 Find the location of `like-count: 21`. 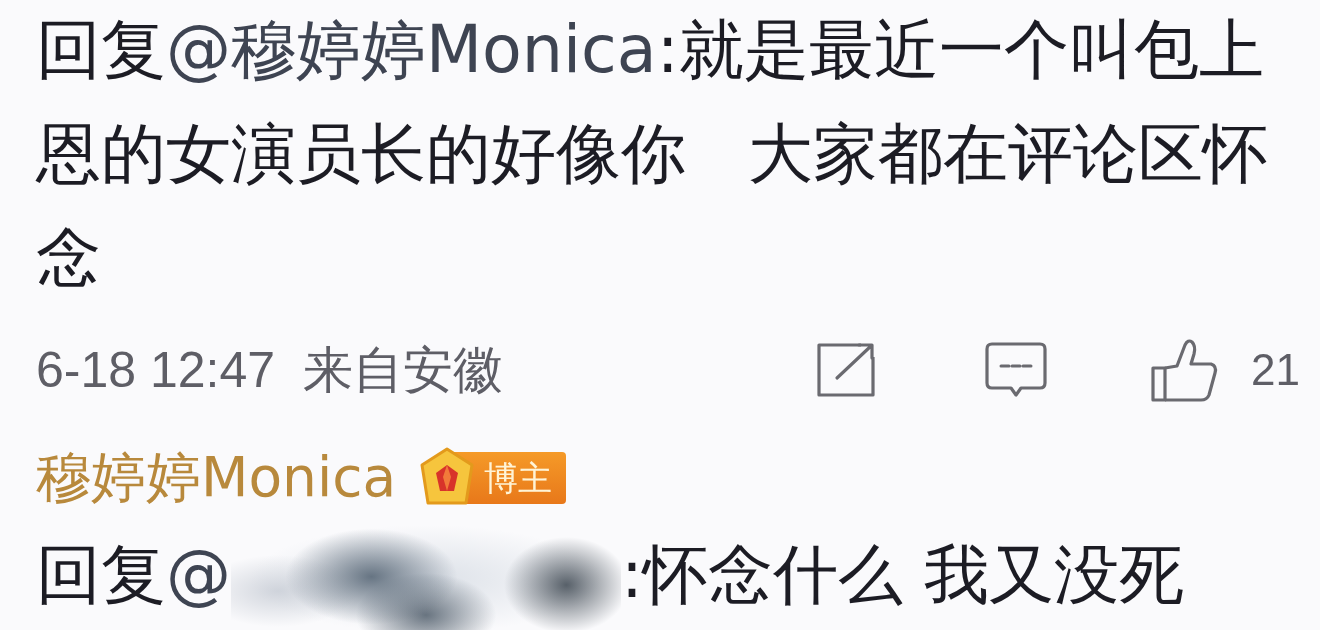

like-count: 21 is located at coordinates (1275, 370).